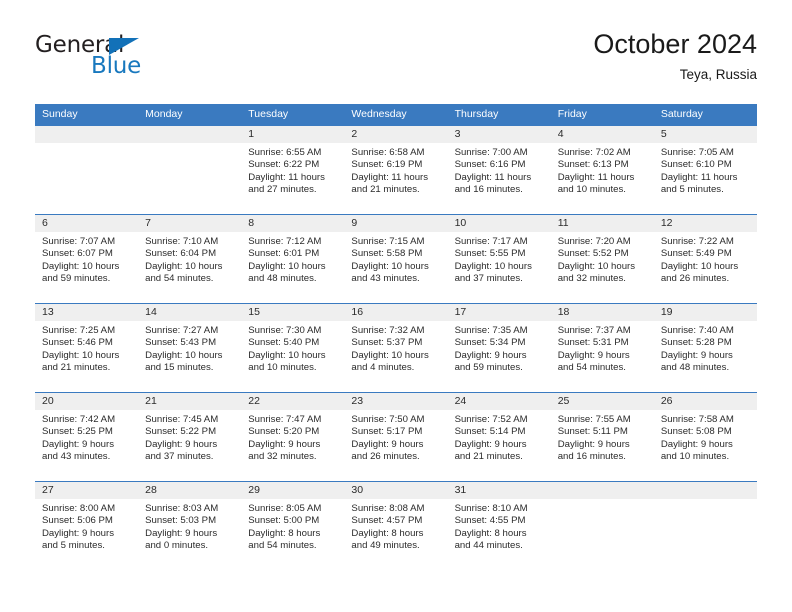  What do you see at coordinates (396, 223) in the screenshot?
I see `day-number: 9` at bounding box center [396, 223].